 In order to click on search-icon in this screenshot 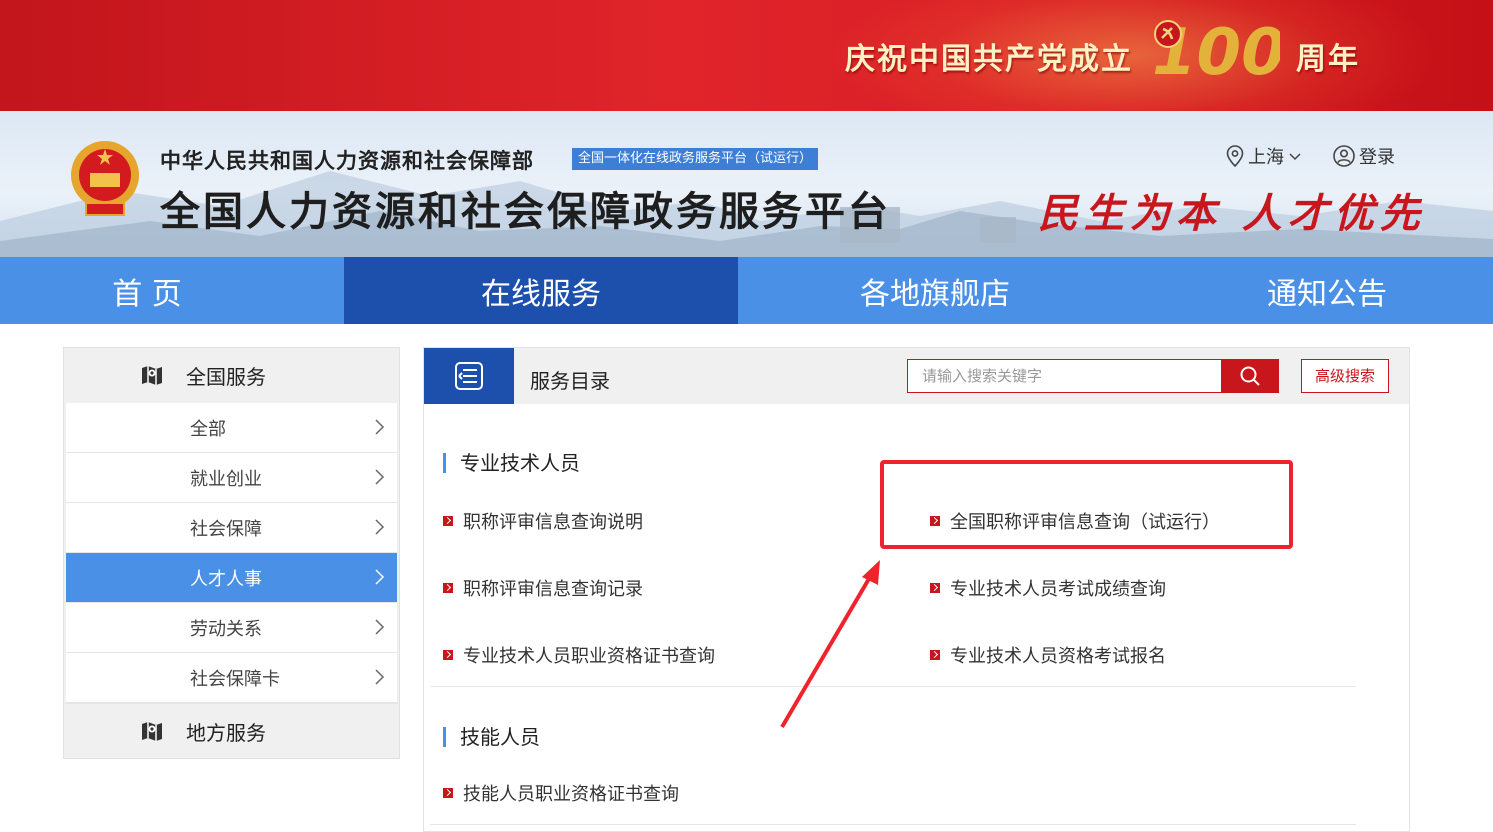, I will do `click(1250, 376)`.